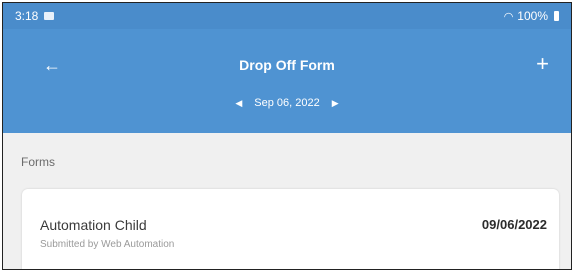  I want to click on battery-icon, so click(556, 16).